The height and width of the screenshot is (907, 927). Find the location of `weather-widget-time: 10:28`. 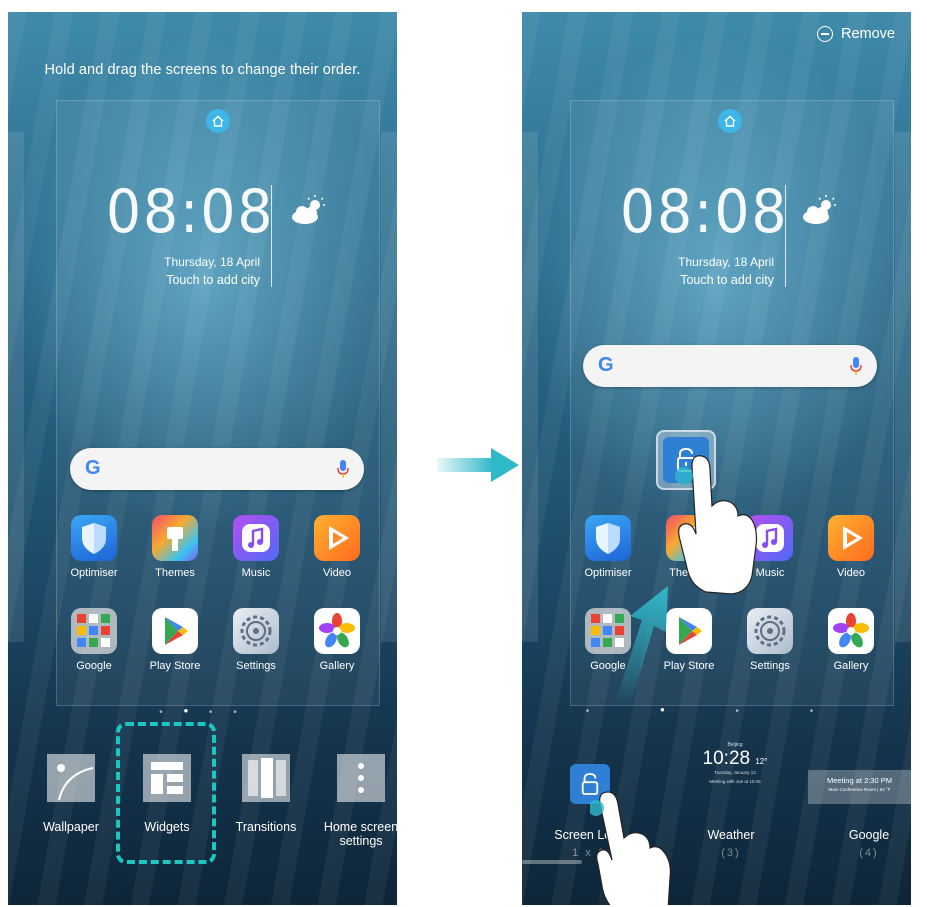

weather-widget-time: 10:28 is located at coordinates (726, 758).